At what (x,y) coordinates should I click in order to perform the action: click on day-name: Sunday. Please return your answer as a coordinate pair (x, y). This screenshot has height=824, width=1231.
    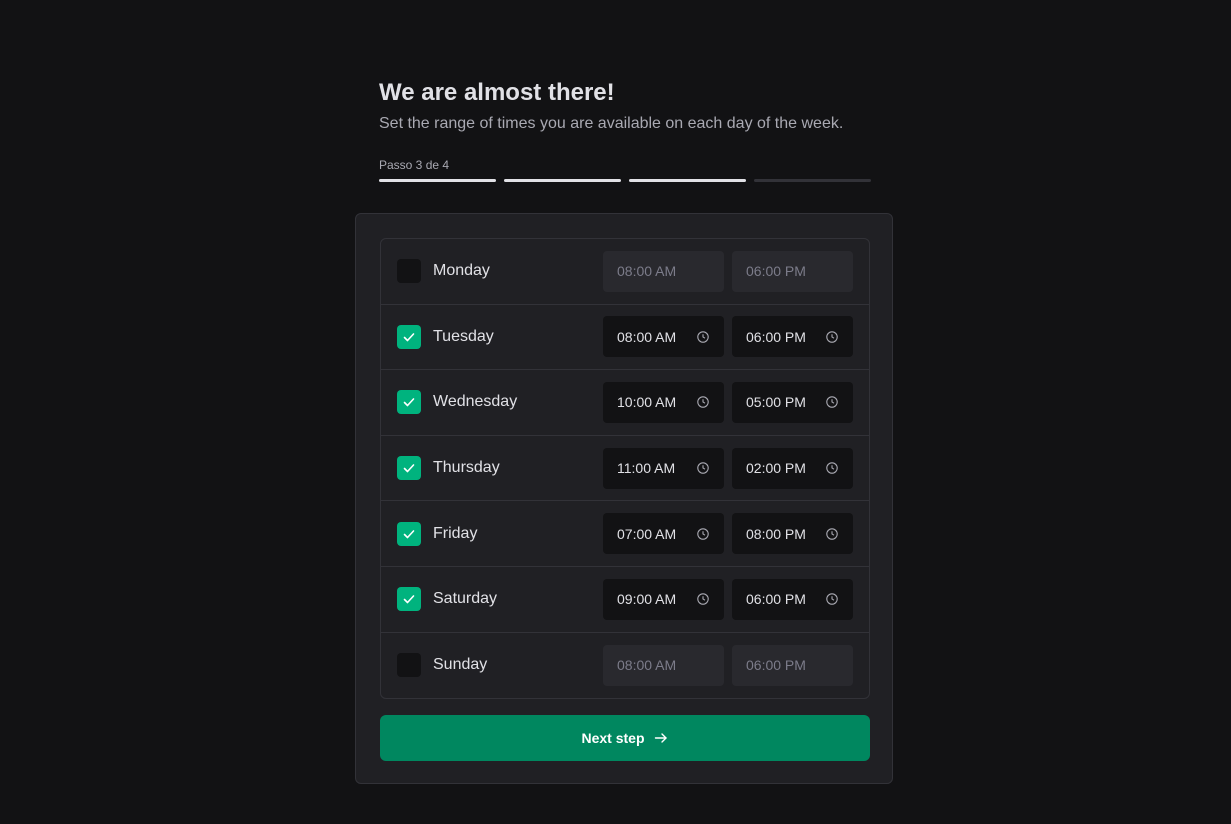
    Looking at the image, I should click on (460, 665).